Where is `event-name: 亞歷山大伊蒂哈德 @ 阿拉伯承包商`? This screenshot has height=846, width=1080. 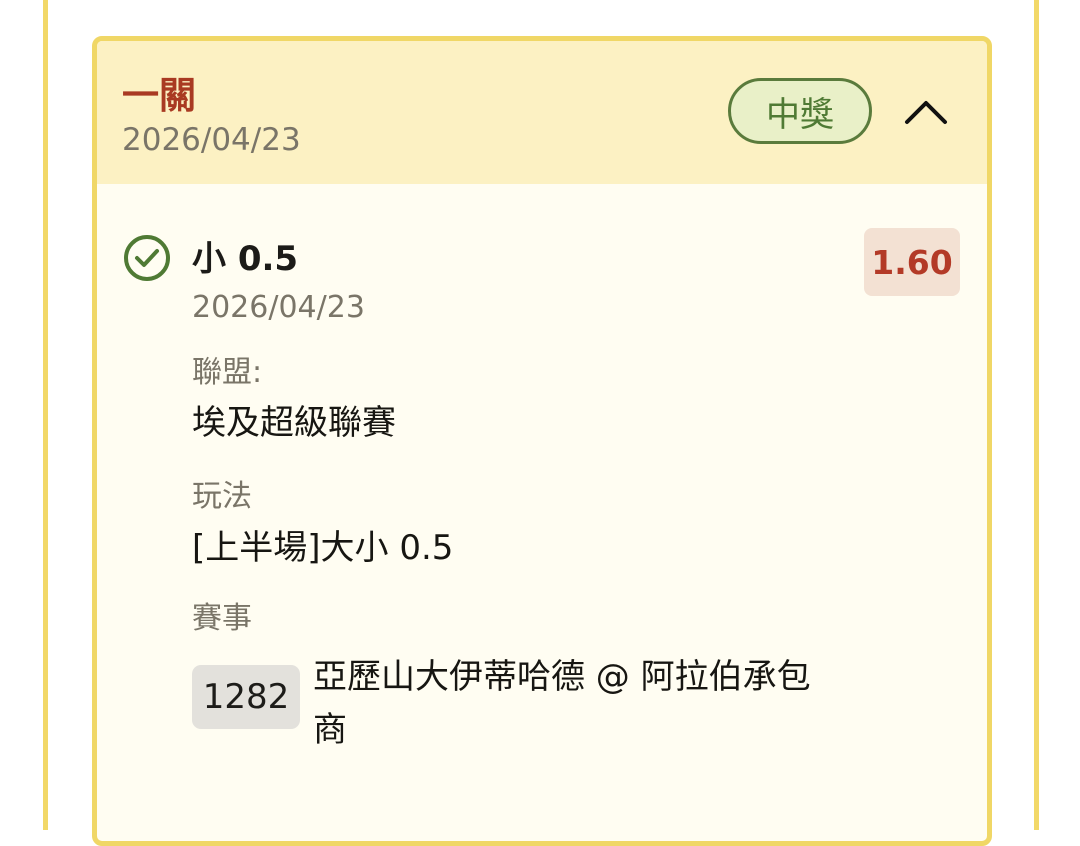
event-name: 亞歷山大伊蒂哈德 @ 阿拉伯承包商 is located at coordinates (562, 703).